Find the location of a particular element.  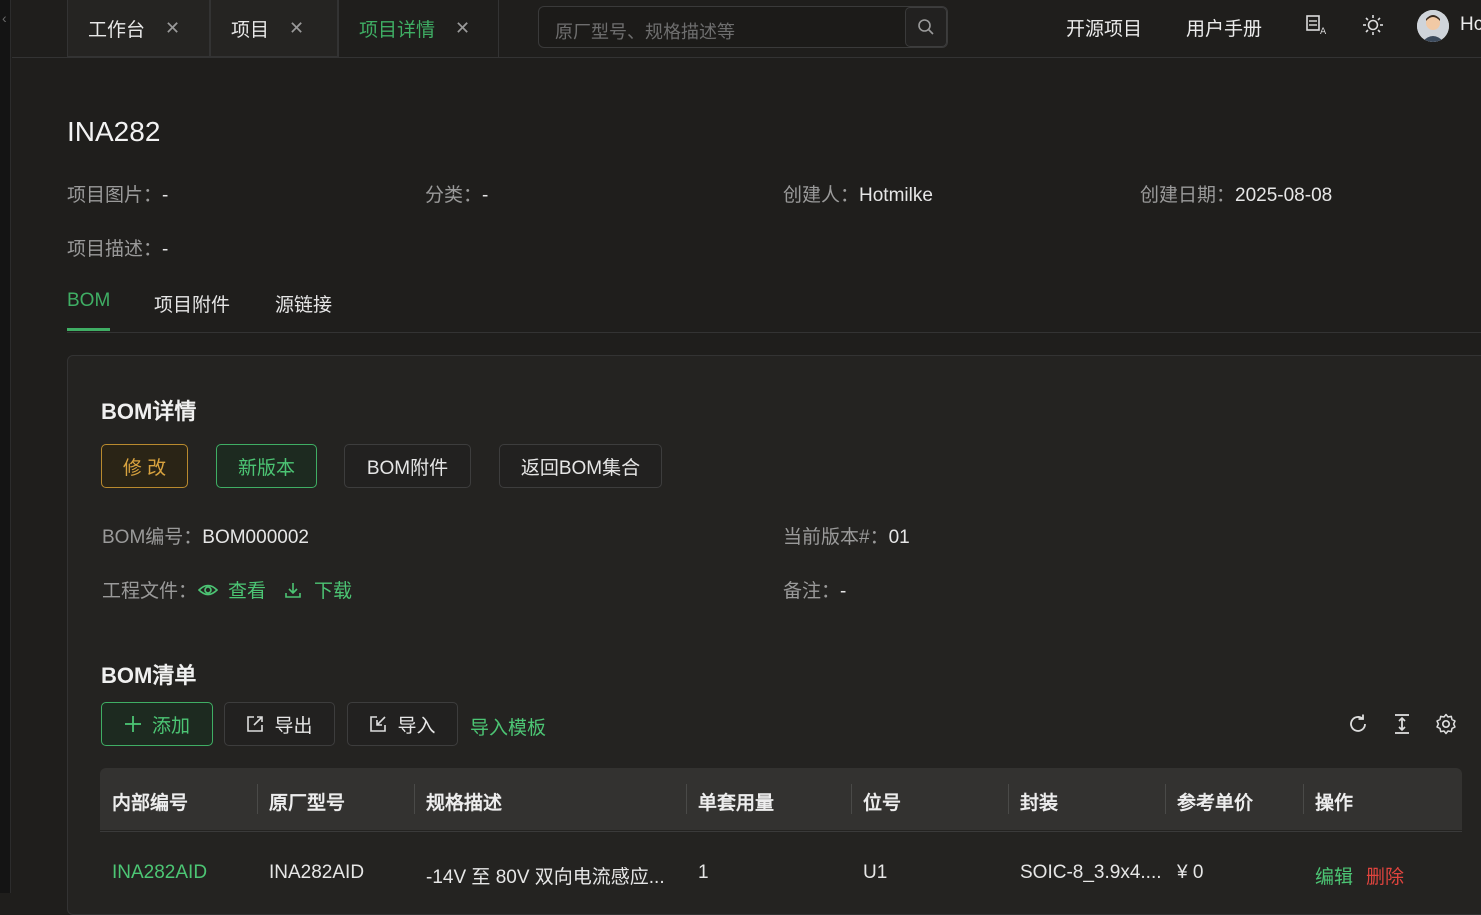

created-date-field: 创建日期：2025-08-08 is located at coordinates (1236, 195).